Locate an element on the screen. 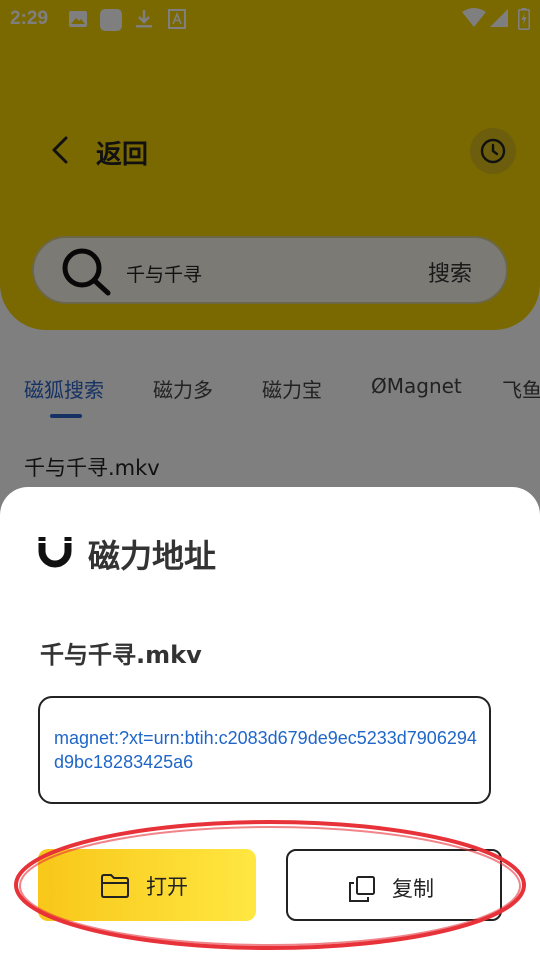  copy-icon is located at coordinates (362, 891).